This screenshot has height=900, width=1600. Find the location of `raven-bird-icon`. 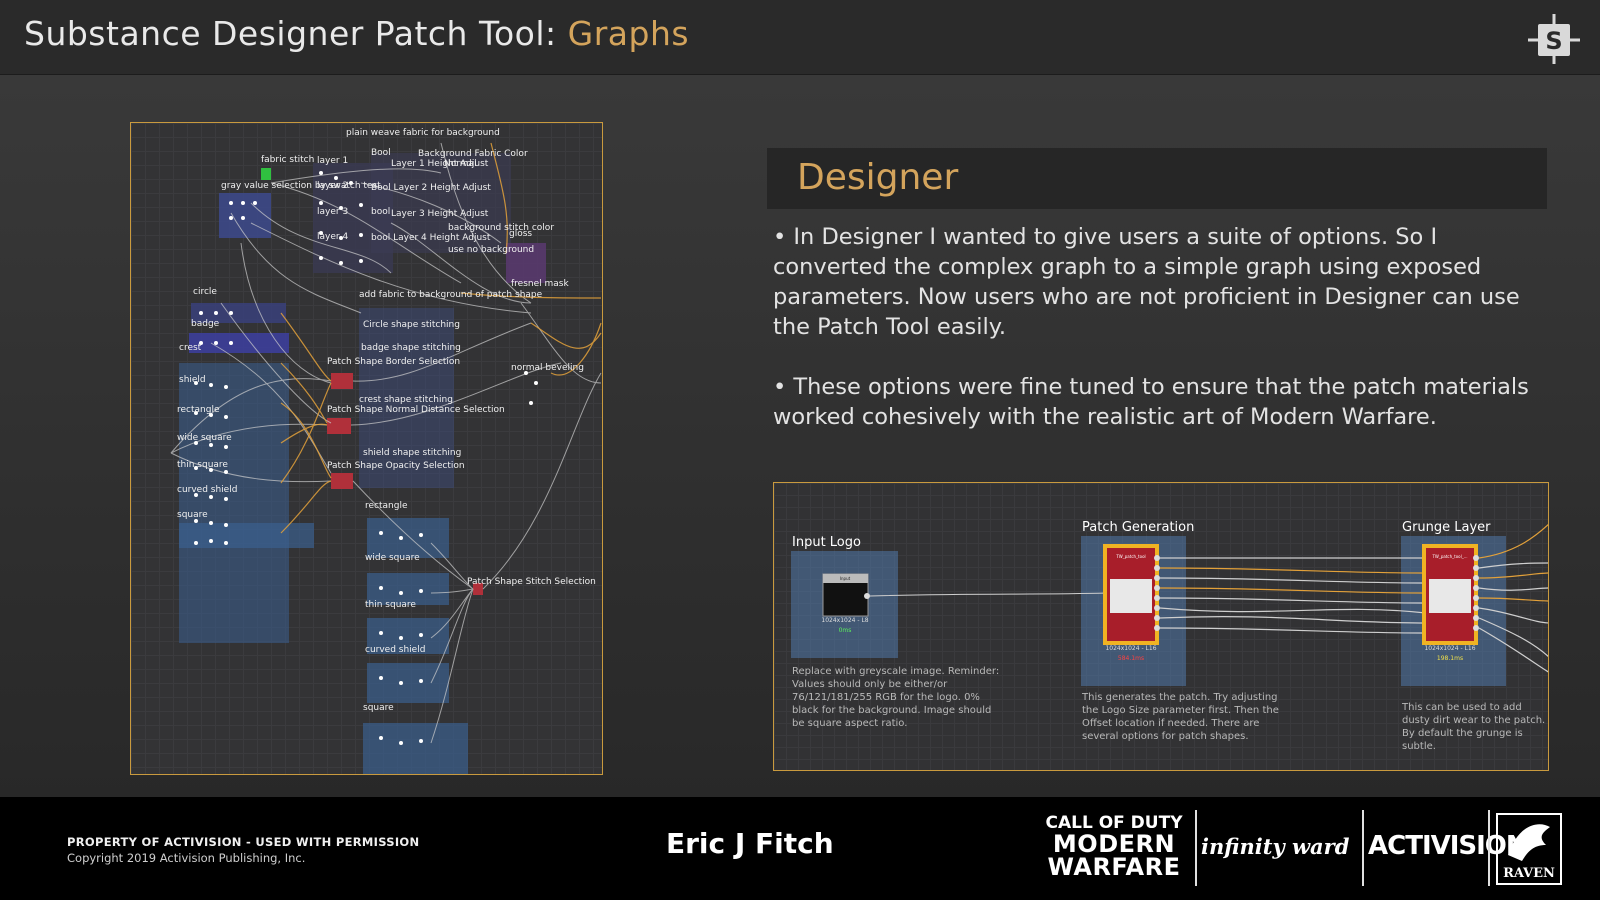

raven-bird-icon is located at coordinates (1529, 842).